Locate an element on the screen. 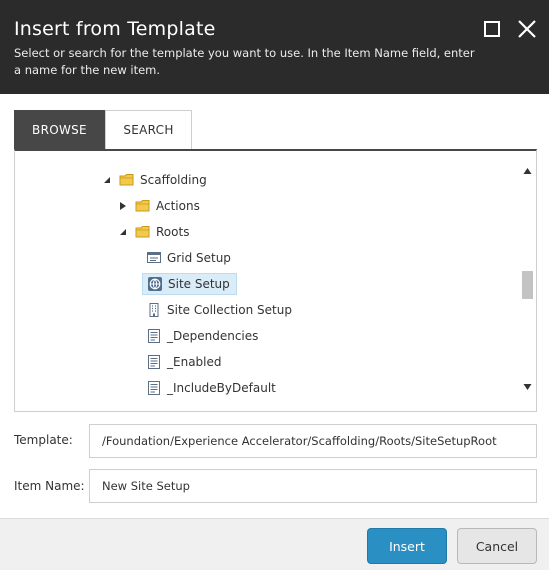 The height and width of the screenshot is (570, 549). tree-item-enabled: _Enabled is located at coordinates (184, 362).